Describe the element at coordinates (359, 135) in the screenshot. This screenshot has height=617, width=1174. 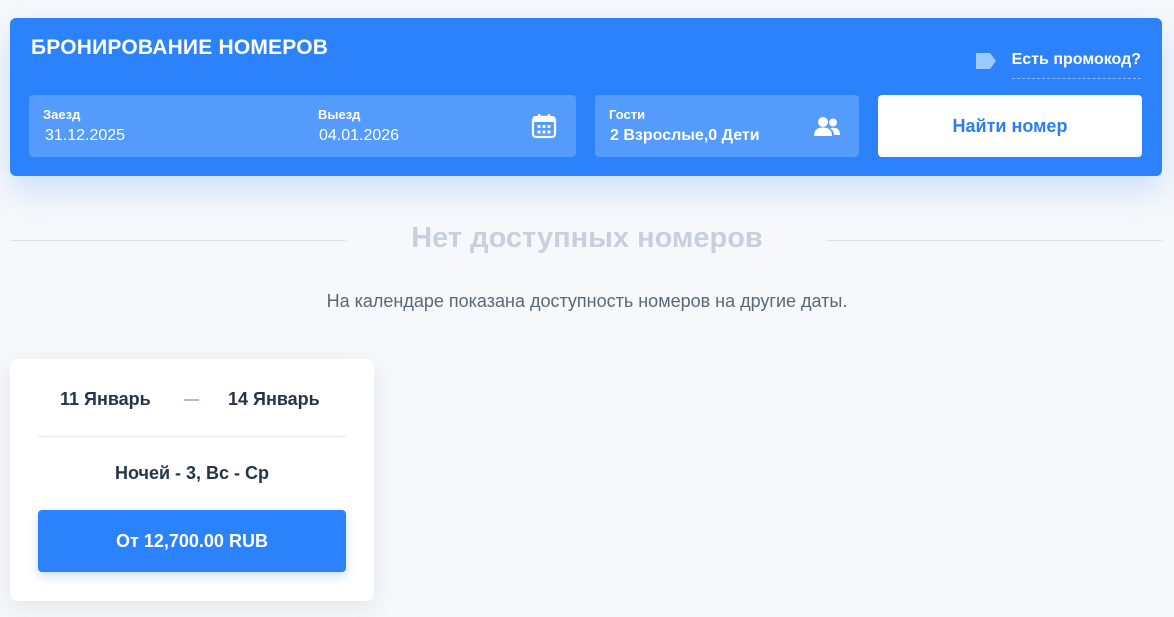
I see `checkout-value: 04.01.2026` at that location.